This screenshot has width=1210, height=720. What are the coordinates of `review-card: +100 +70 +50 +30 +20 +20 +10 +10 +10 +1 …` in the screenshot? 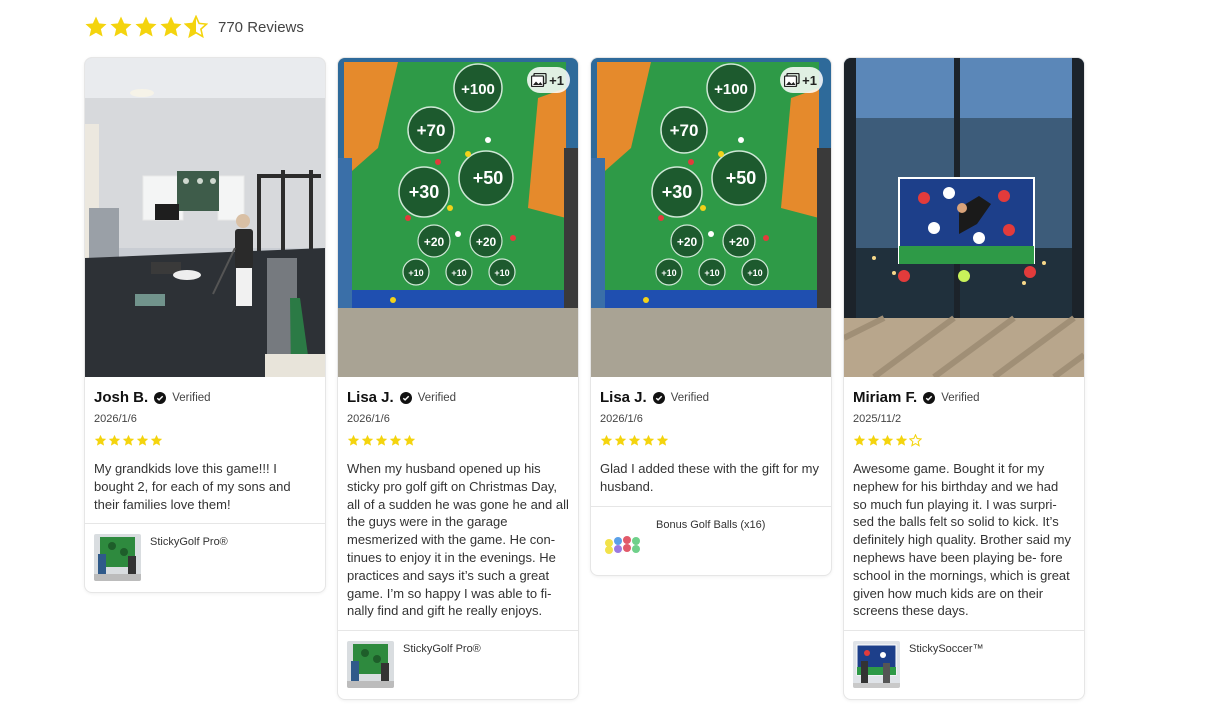 It's located at (711, 316).